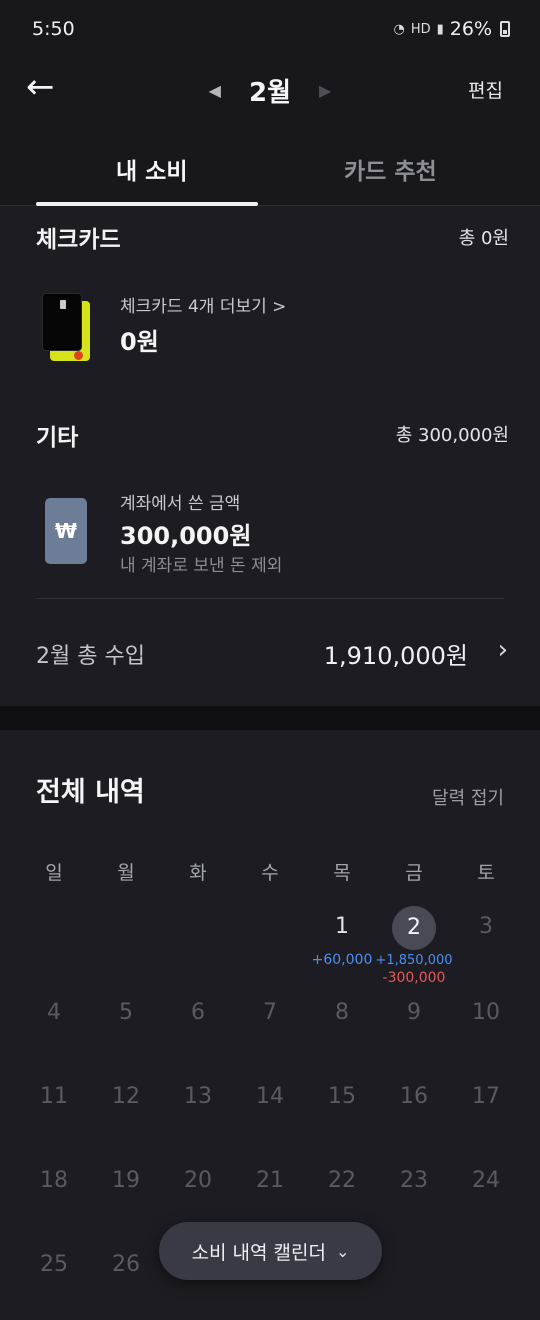  I want to click on check-card-image, so click(67, 328).